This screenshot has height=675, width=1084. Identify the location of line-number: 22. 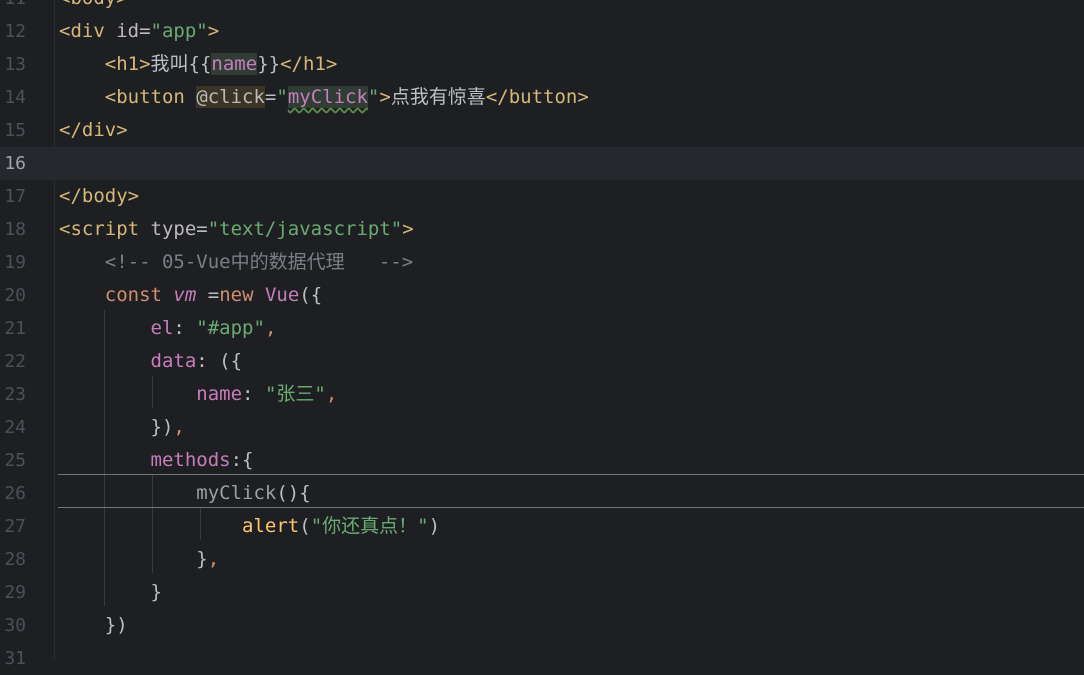
(15, 361).